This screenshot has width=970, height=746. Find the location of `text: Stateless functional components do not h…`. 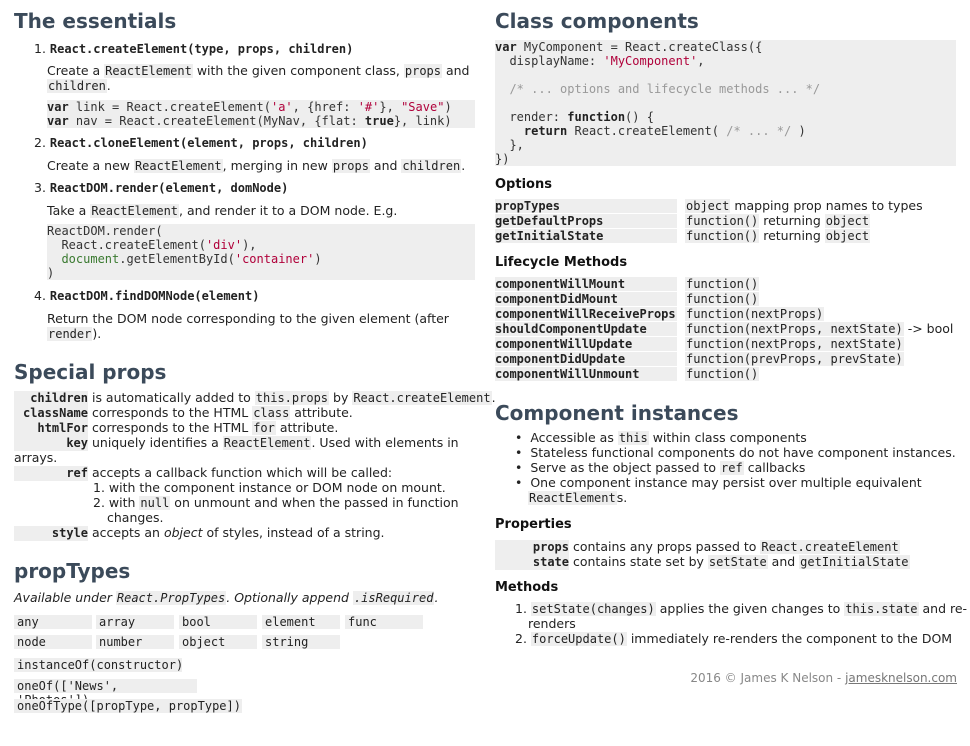

text: Stateless functional components do not h… is located at coordinates (743, 452).